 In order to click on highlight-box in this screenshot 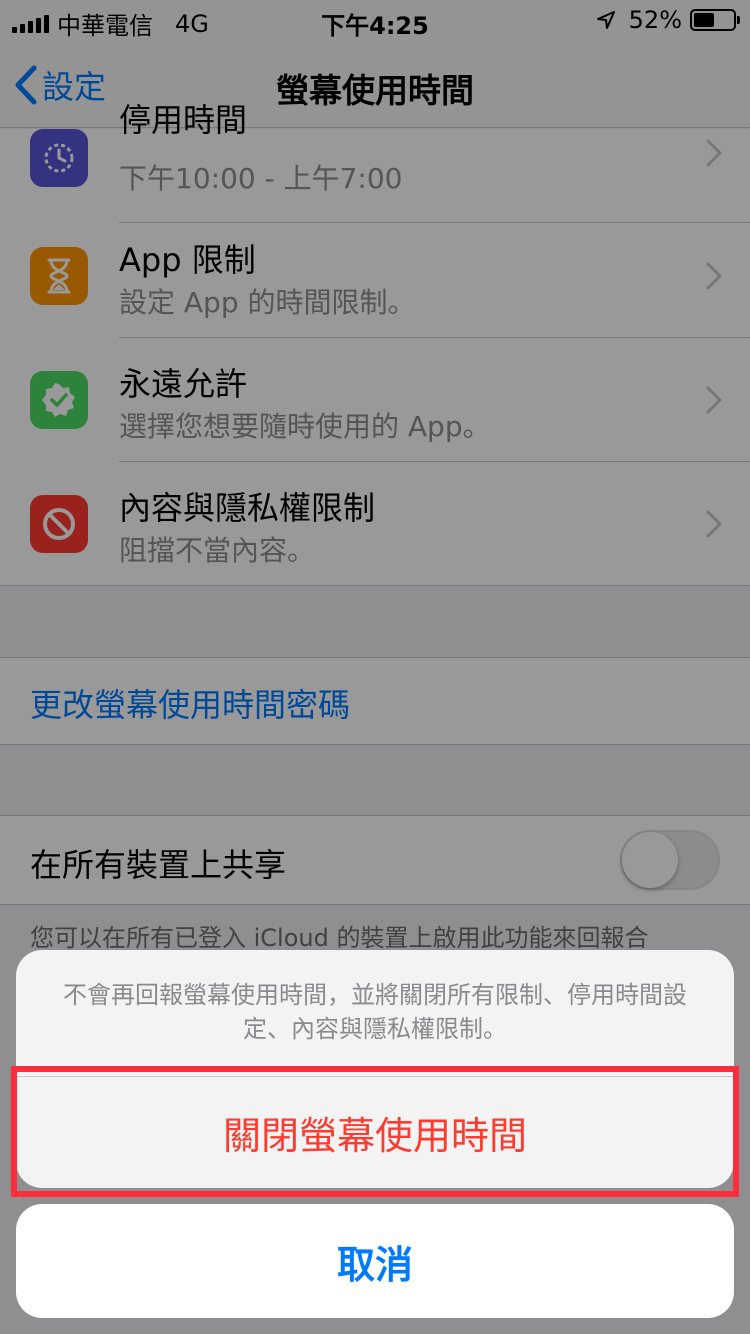, I will do `click(375, 1131)`.